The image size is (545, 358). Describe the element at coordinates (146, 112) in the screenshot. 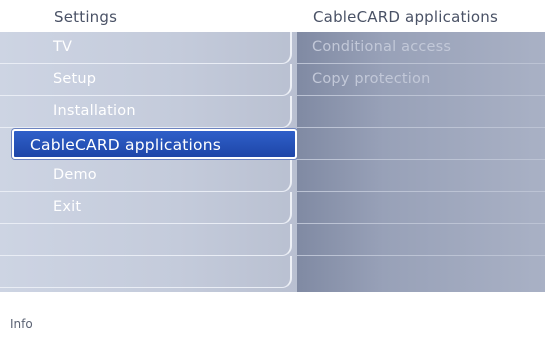

I see `menu-item-installation: Installation` at that location.